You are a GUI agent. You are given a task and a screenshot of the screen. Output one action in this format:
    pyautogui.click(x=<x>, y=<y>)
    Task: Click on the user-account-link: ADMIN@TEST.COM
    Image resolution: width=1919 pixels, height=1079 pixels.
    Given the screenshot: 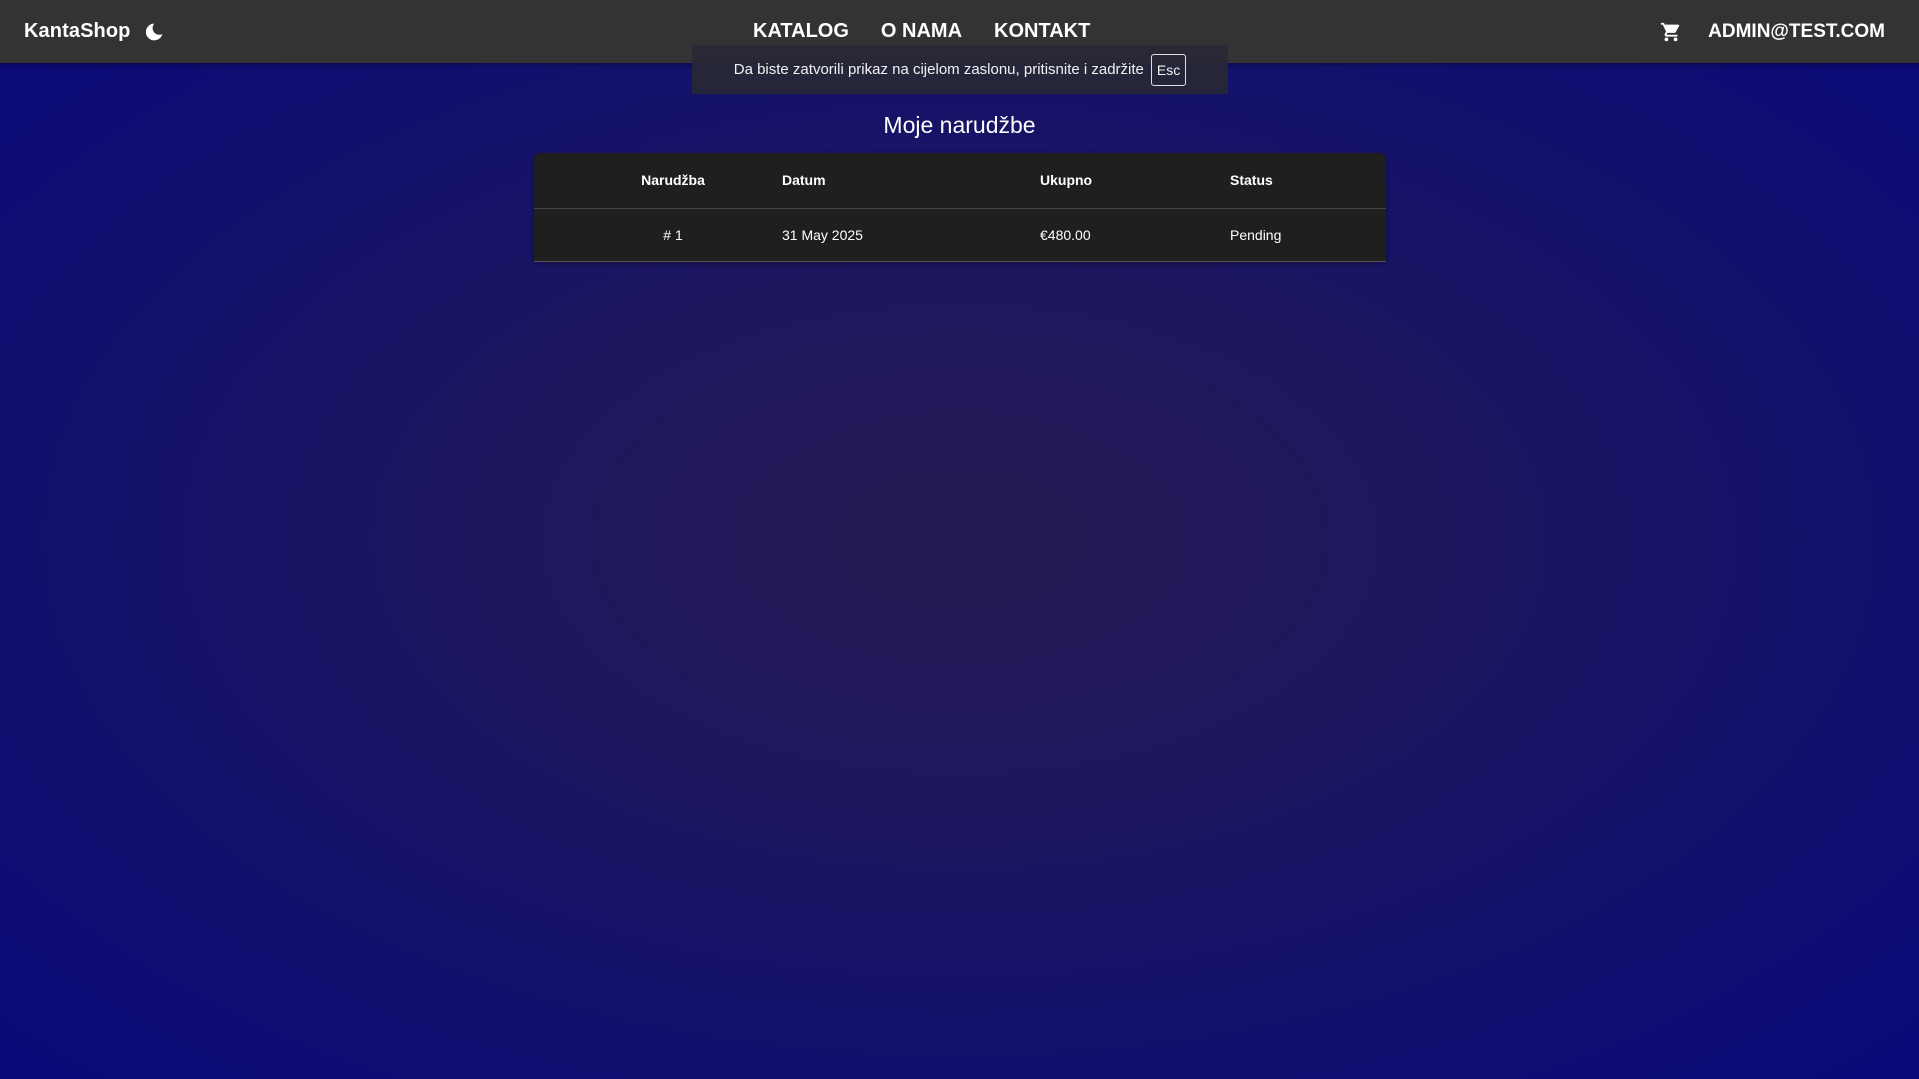 What is the action you would take?
    pyautogui.click(x=1796, y=32)
    